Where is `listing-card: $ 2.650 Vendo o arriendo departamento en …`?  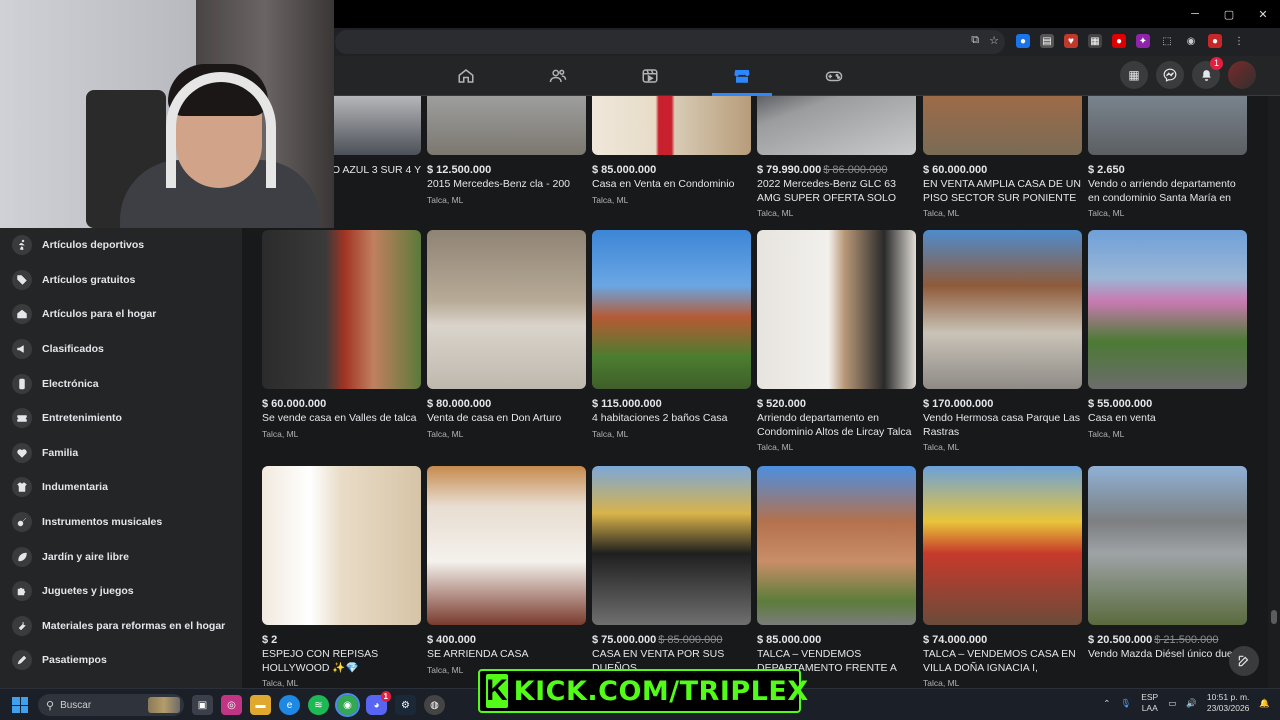 listing-card: $ 2.650 Vendo o arriendo departamento en … is located at coordinates (1167, 157).